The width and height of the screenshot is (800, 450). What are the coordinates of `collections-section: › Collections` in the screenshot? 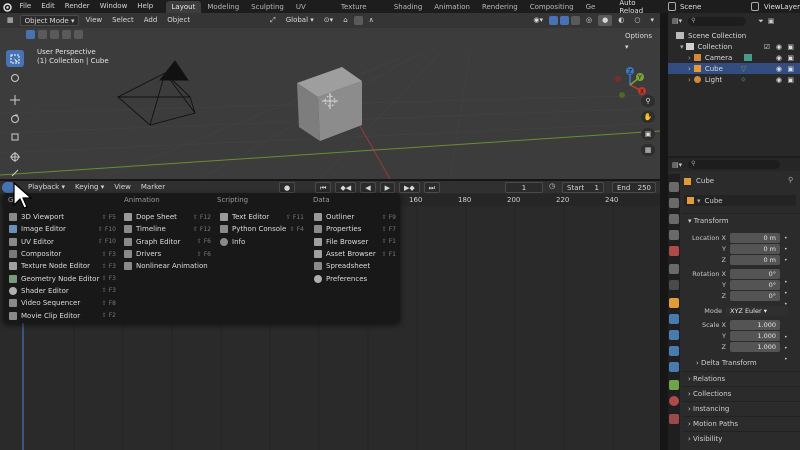 It's located at (741, 393).